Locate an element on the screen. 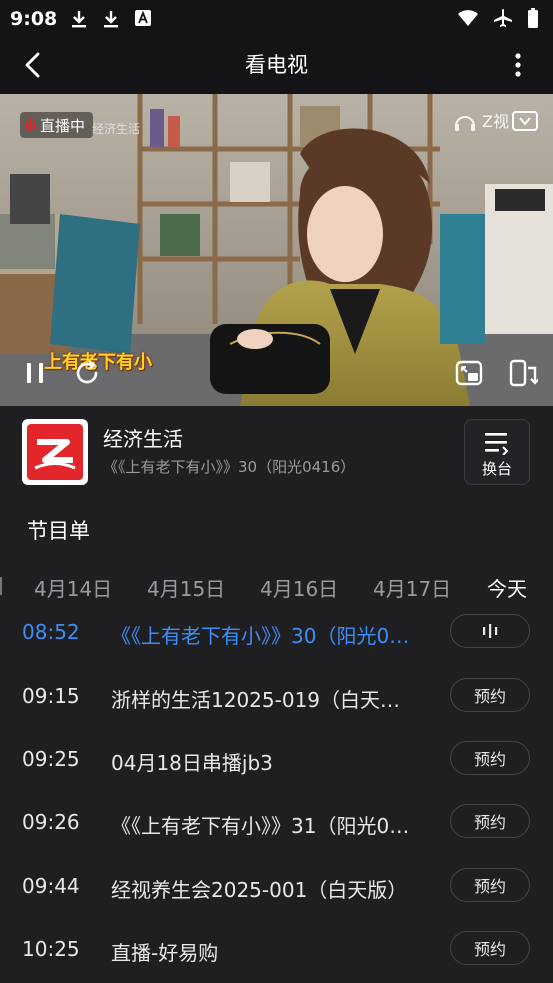 Image resolution: width=553 pixels, height=983 pixels. channel-info: 经济生活 《《上有老下有小》》30（阳光0416） 换台 is located at coordinates (276, 452).